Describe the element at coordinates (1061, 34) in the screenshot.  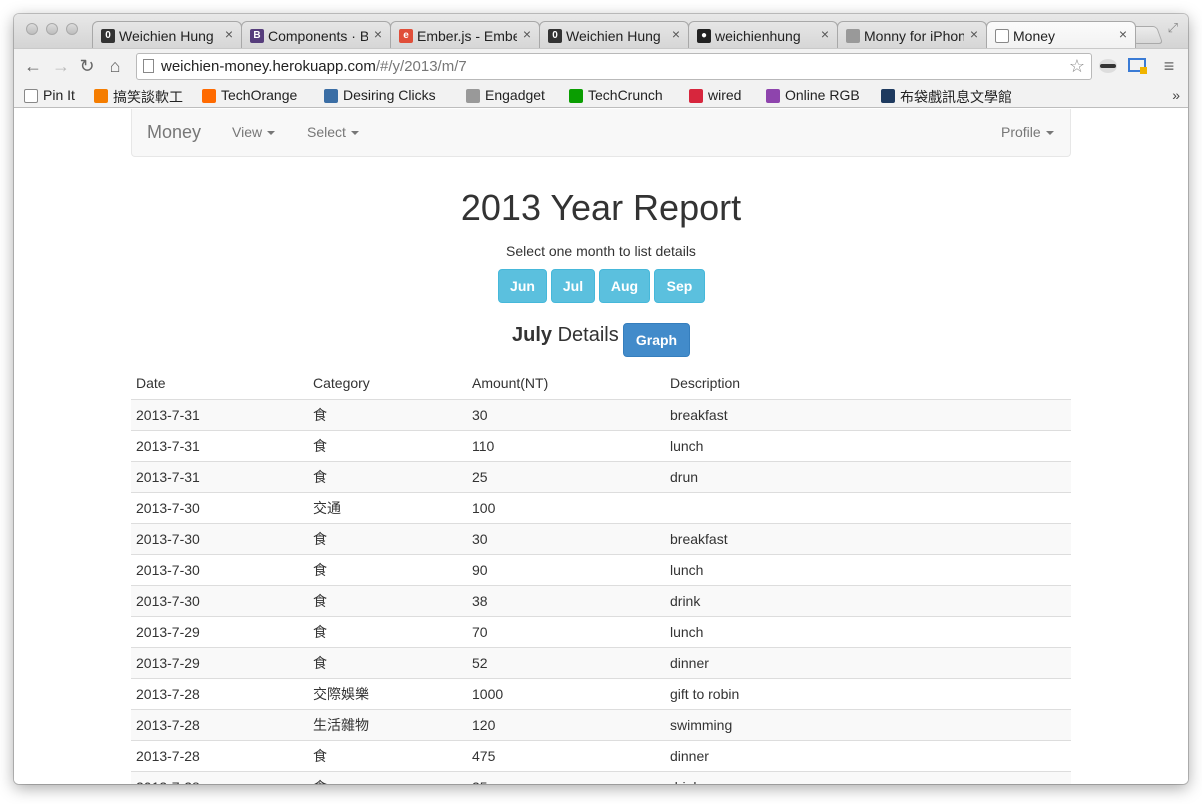
I see `browser-tab: Money ×` at that location.